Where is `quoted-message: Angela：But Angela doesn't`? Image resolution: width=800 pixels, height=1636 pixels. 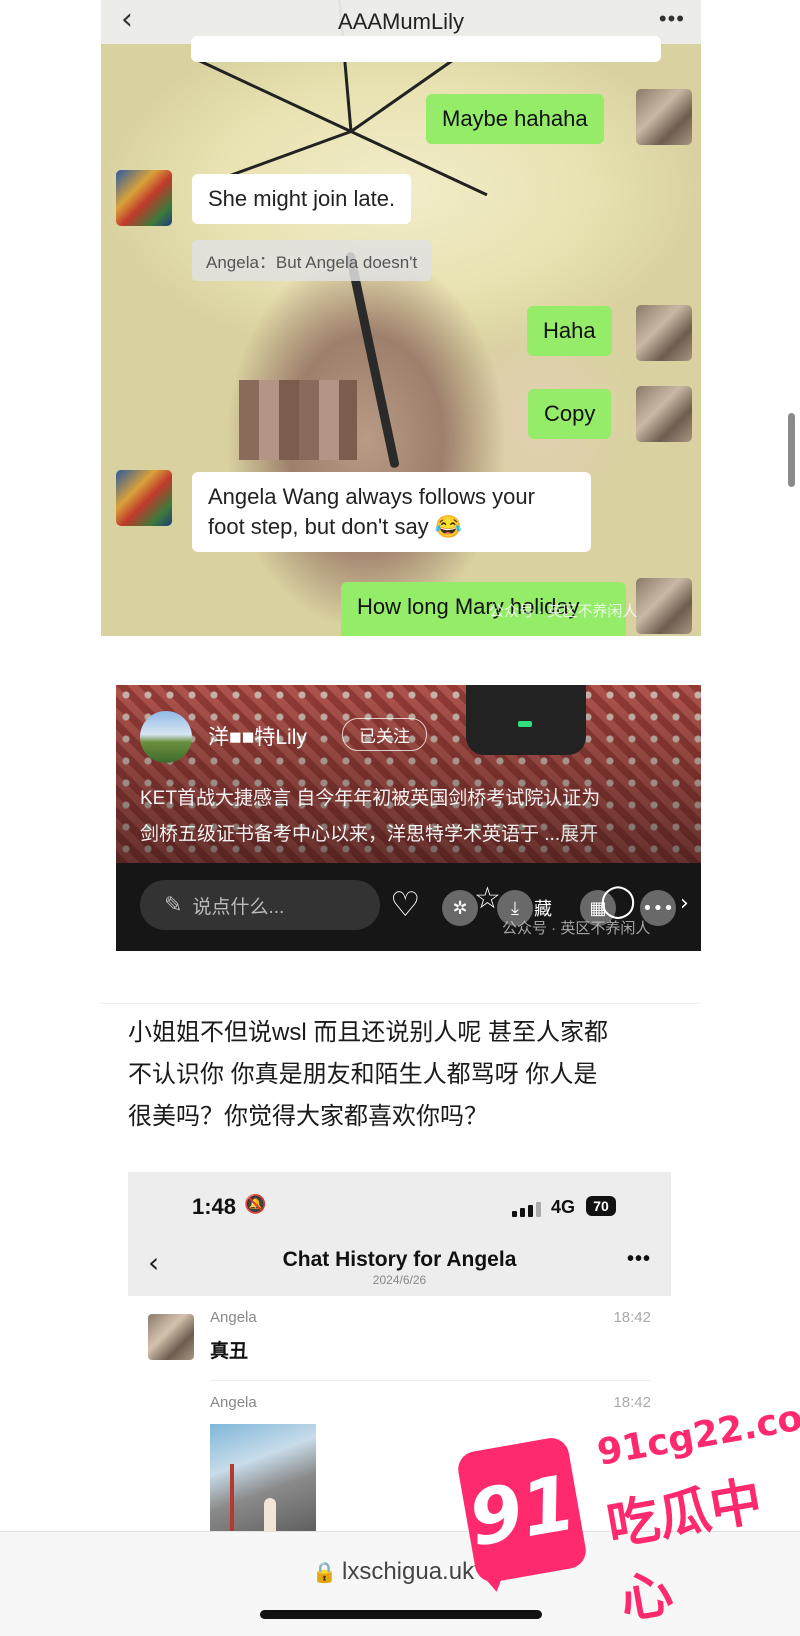
quoted-message: Angela：But Angela doesn't is located at coordinates (312, 260).